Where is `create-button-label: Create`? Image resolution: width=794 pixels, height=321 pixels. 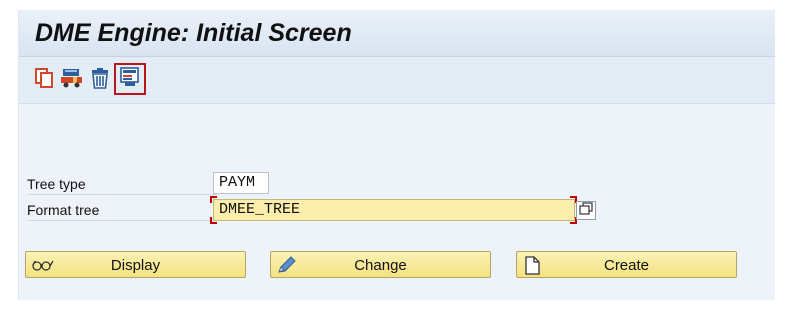 create-button-label: Create is located at coordinates (626, 265).